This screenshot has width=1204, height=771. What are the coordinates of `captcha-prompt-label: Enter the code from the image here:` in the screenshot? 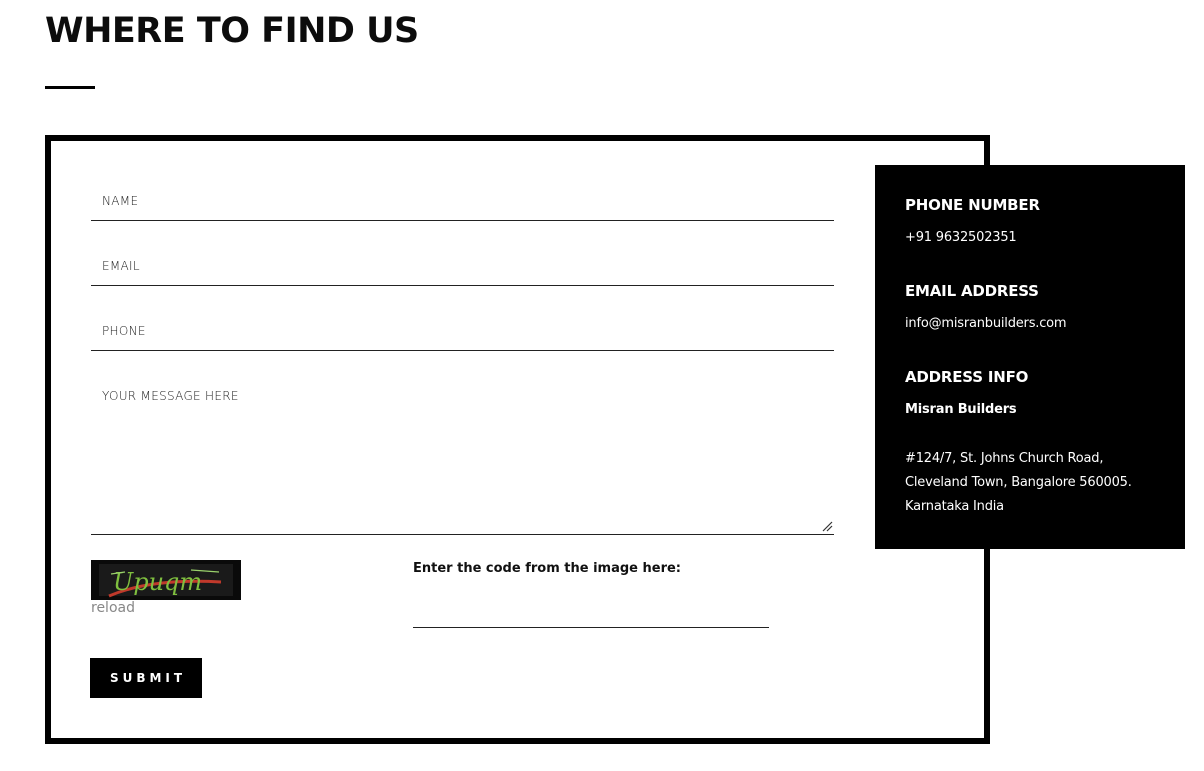 It's located at (547, 568).